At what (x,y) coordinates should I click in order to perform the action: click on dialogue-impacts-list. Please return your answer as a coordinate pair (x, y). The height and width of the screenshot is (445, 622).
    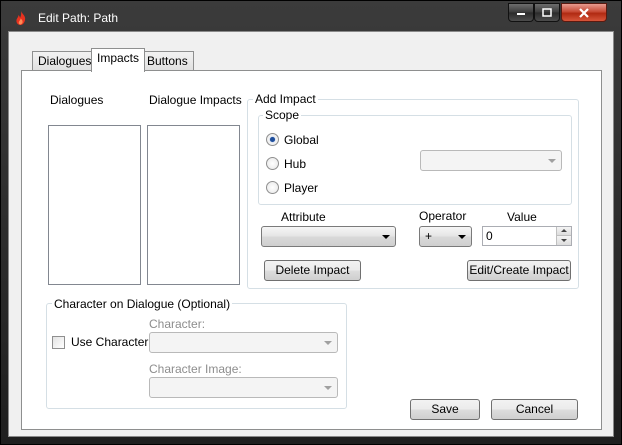
    Looking at the image, I should click on (193, 205).